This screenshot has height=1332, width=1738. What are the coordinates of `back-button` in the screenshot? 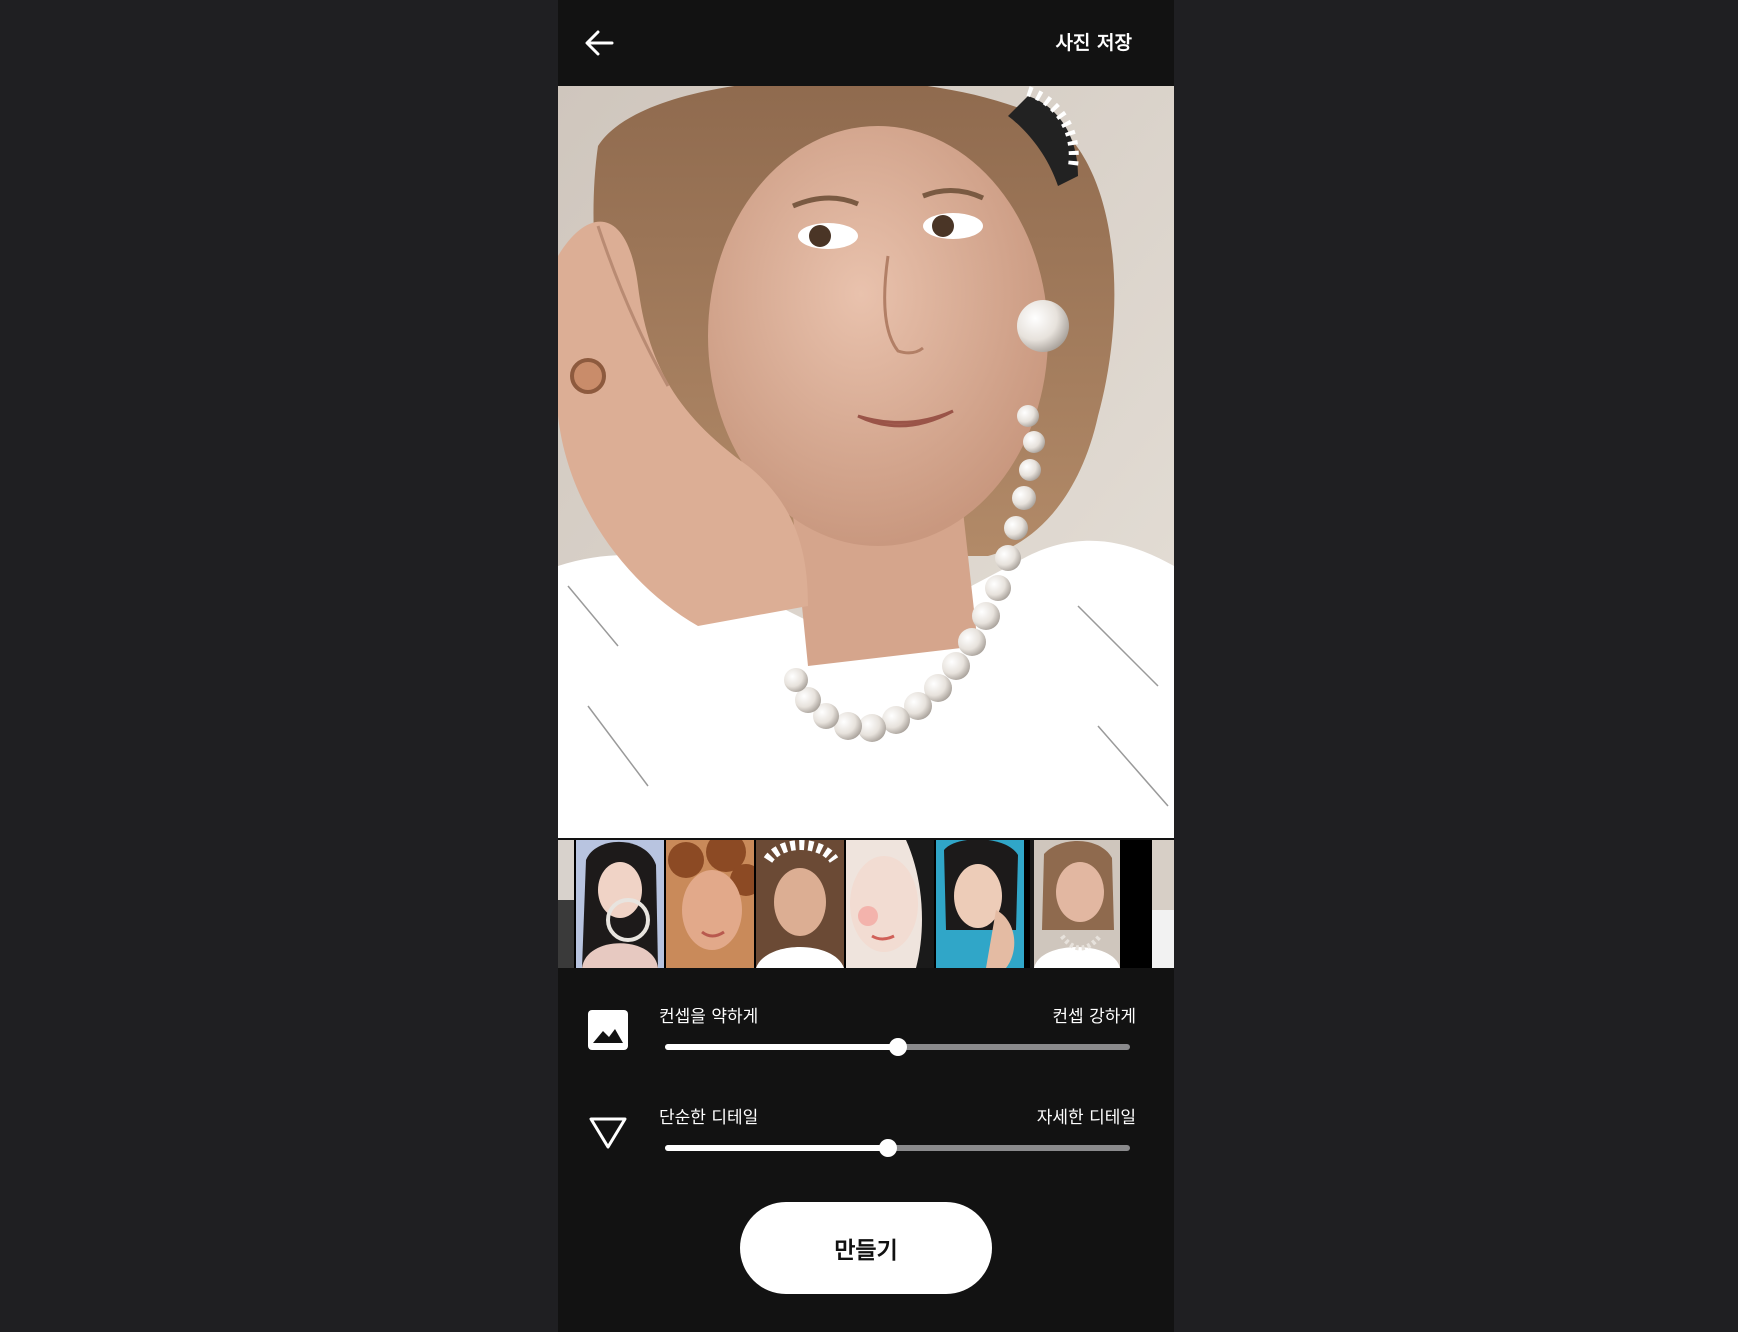 It's located at (599, 43).